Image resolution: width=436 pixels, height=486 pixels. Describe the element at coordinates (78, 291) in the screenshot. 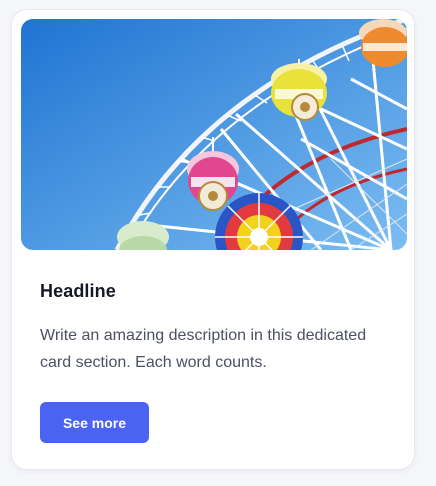

I see `card-headline: Headline` at that location.